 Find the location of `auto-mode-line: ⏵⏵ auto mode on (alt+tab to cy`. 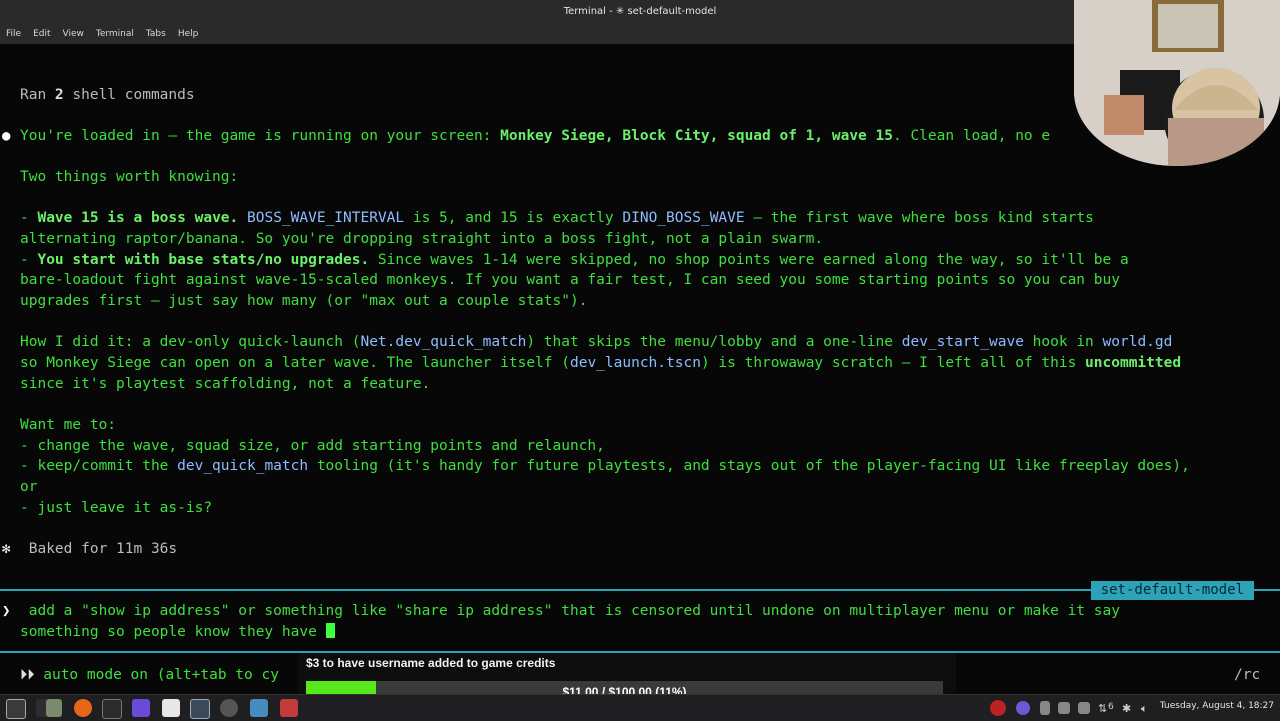

auto-mode-line: ⏵⏵ auto mode on (alt+tab to cy is located at coordinates (149, 675).